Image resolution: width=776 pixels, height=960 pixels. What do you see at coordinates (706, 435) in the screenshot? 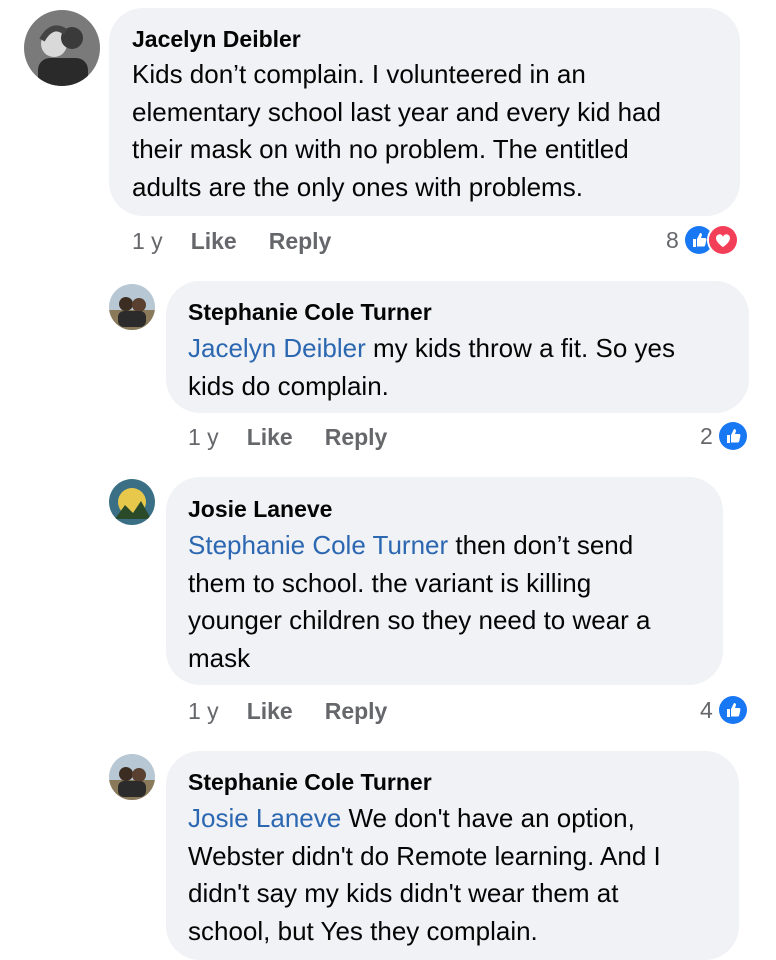
I see `reaction-count: 2` at bounding box center [706, 435].